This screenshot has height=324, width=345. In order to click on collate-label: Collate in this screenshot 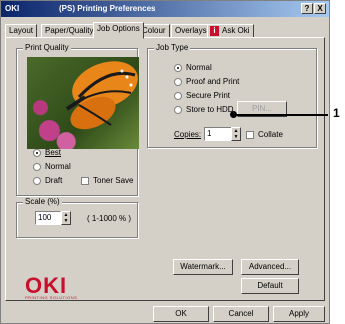, I will do `click(270, 134)`.